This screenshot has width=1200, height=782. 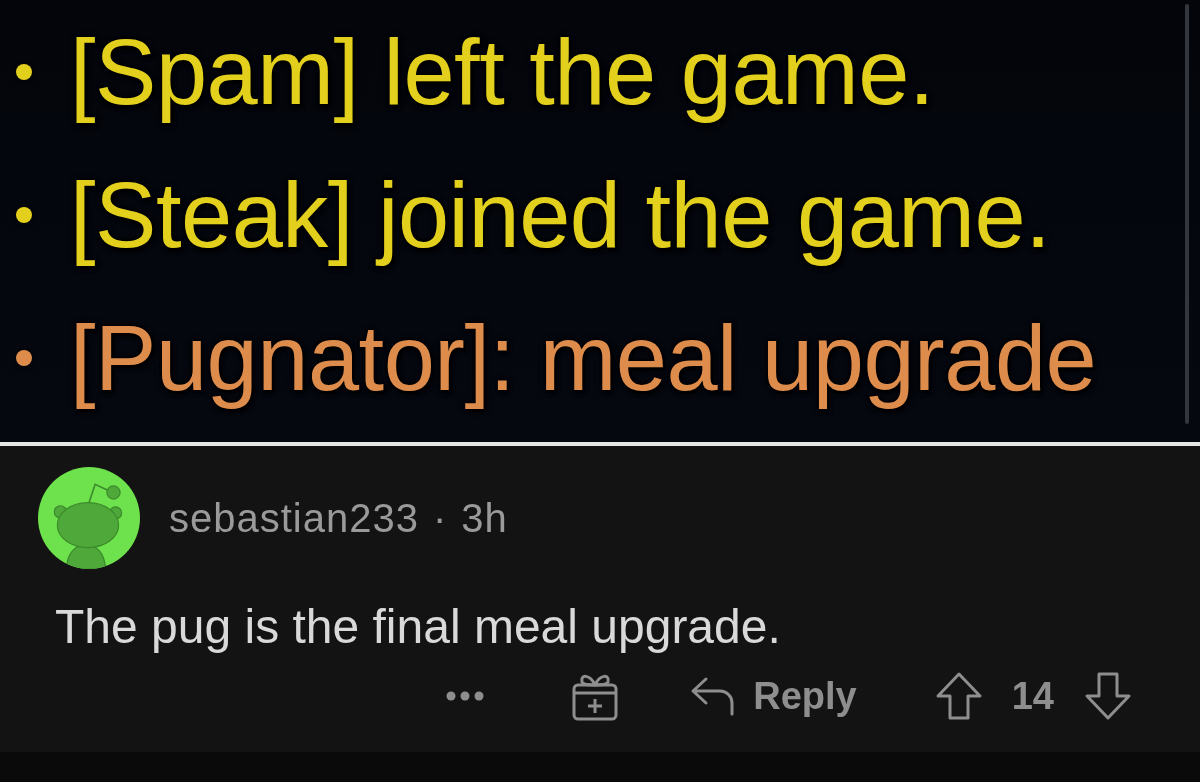 What do you see at coordinates (1187, 214) in the screenshot?
I see `scrollbar` at bounding box center [1187, 214].